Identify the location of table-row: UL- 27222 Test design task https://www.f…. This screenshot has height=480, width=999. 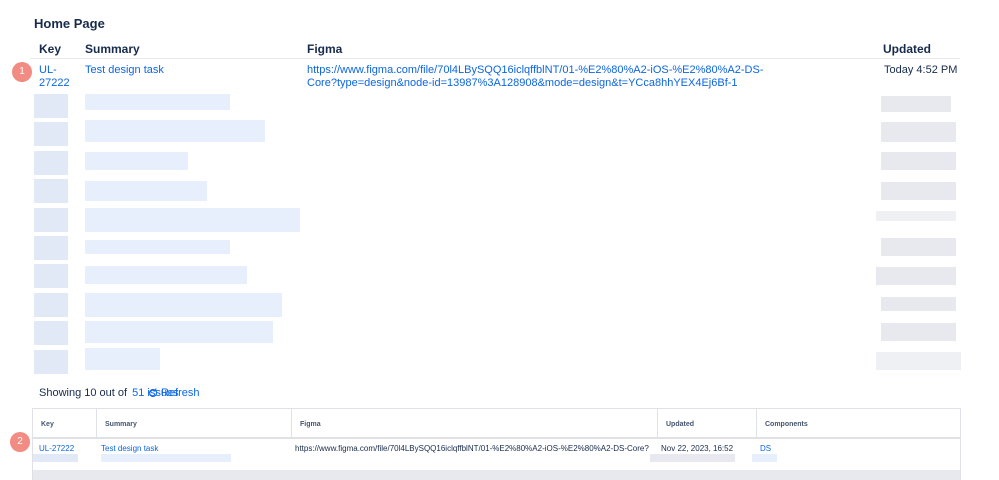
(495, 76).